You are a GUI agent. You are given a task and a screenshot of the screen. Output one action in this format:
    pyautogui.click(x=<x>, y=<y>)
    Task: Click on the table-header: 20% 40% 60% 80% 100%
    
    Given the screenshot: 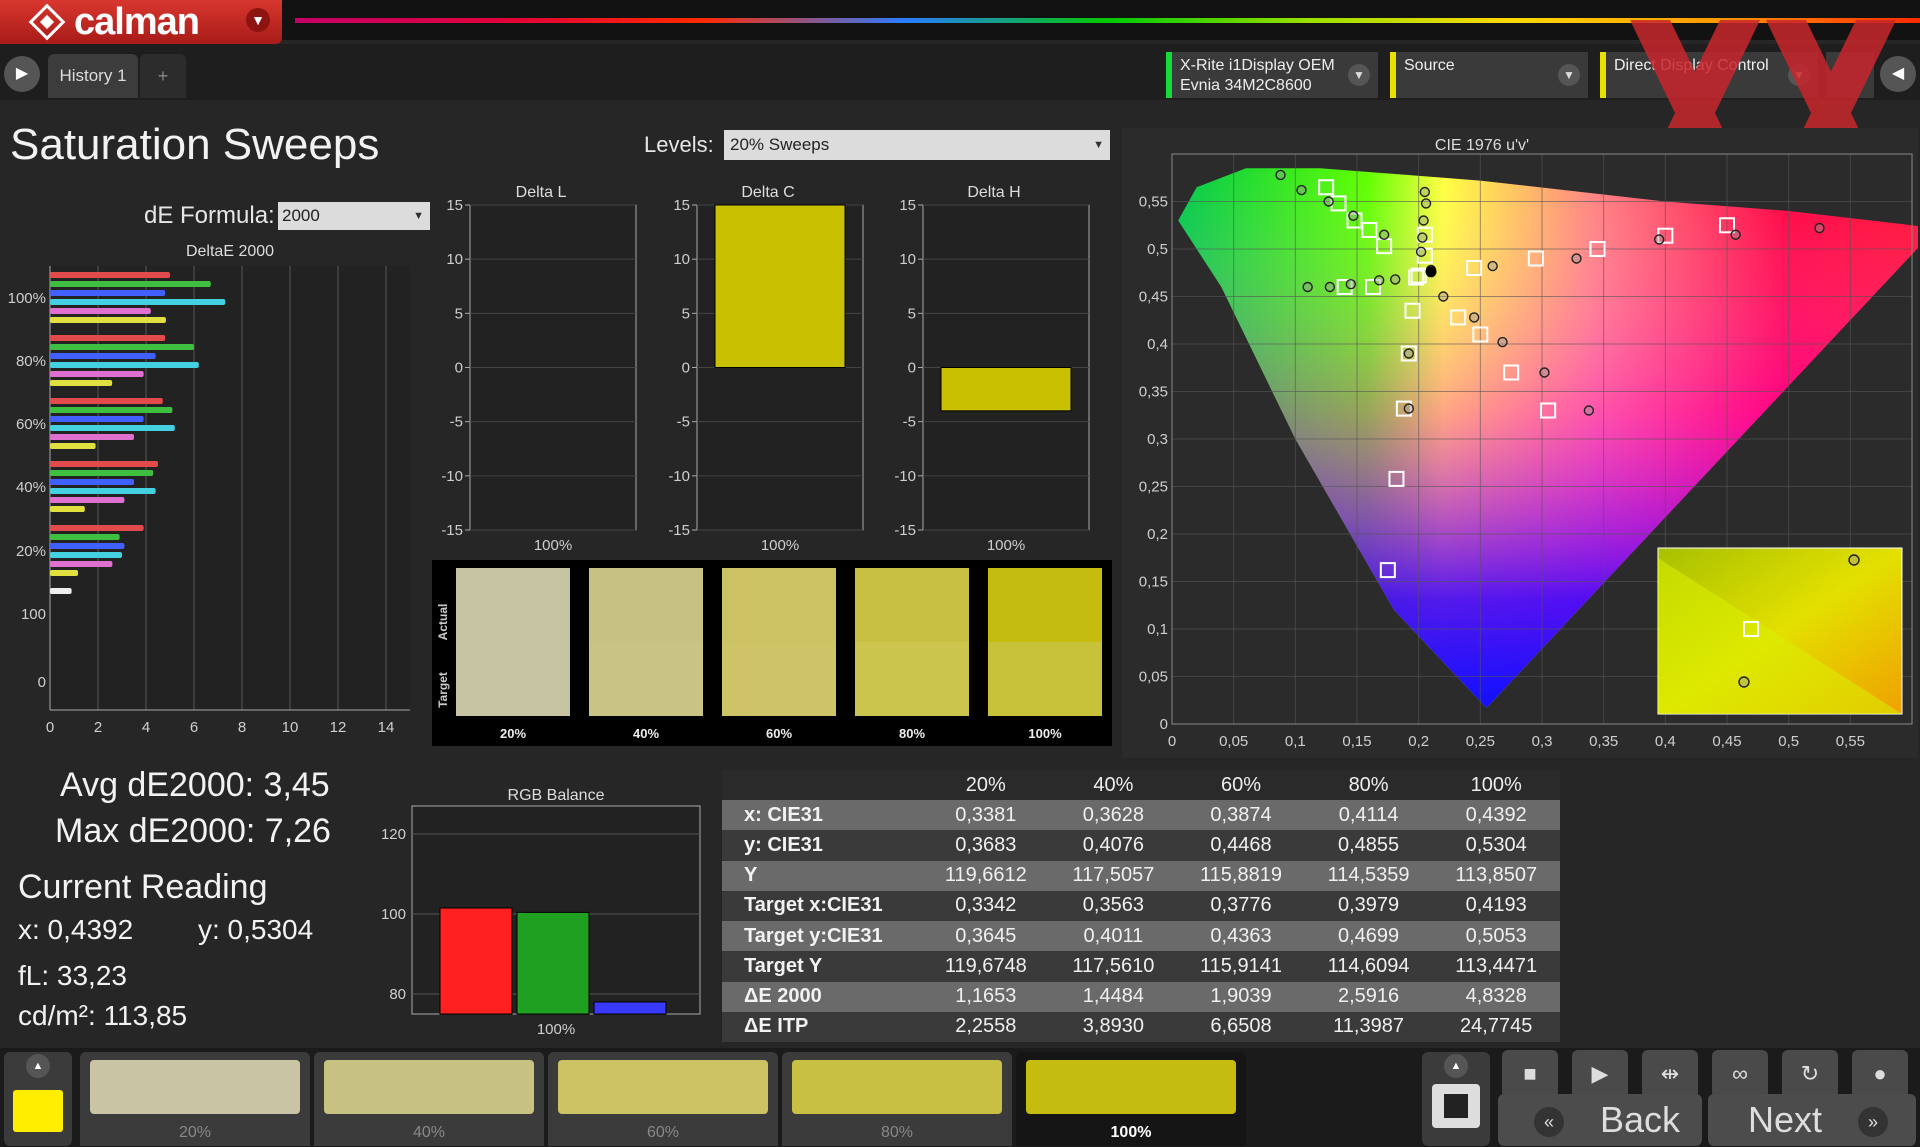 What is the action you would take?
    pyautogui.click(x=1141, y=785)
    